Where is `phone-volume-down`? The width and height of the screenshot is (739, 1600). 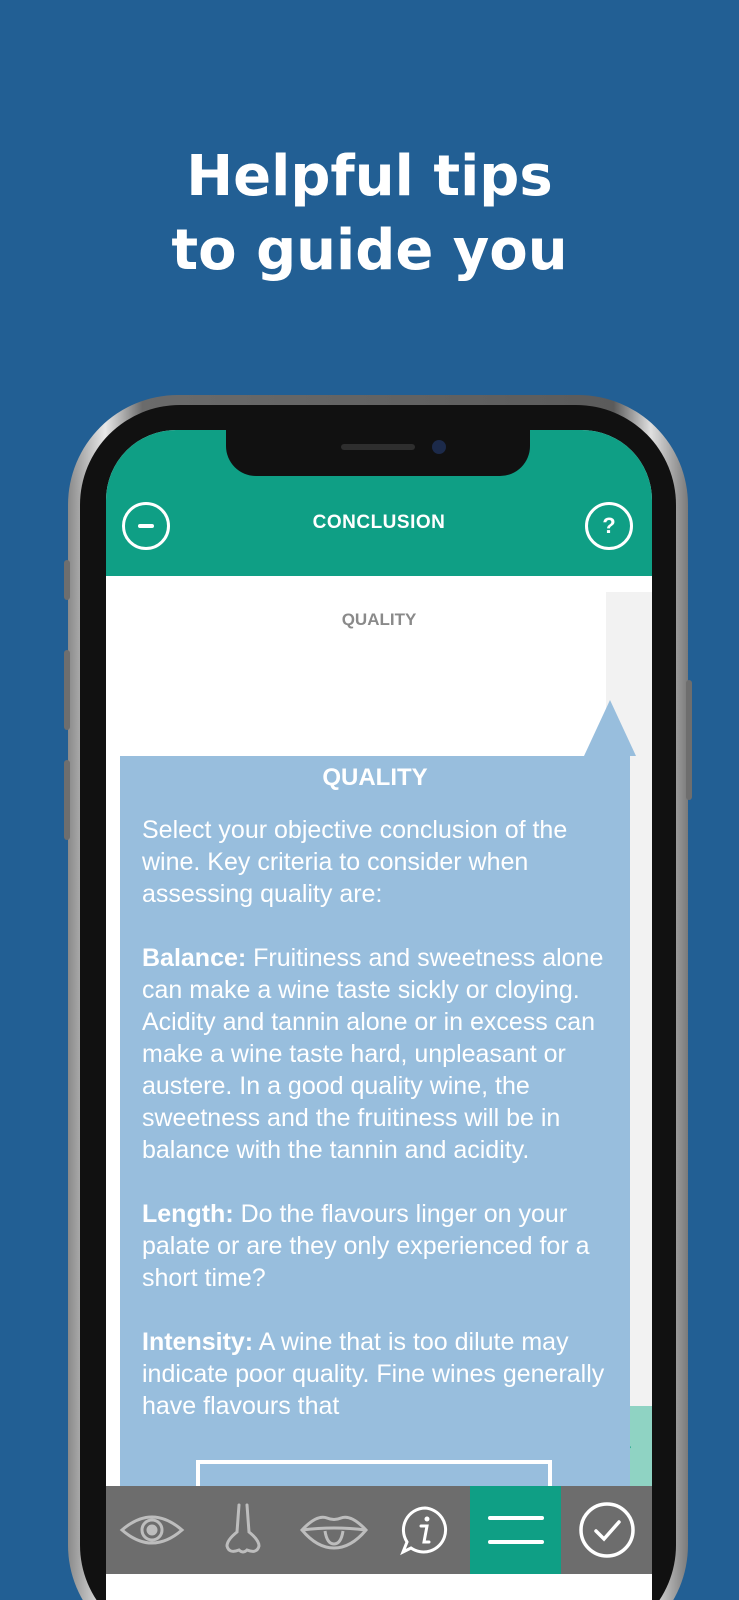
phone-volume-down is located at coordinates (67, 800).